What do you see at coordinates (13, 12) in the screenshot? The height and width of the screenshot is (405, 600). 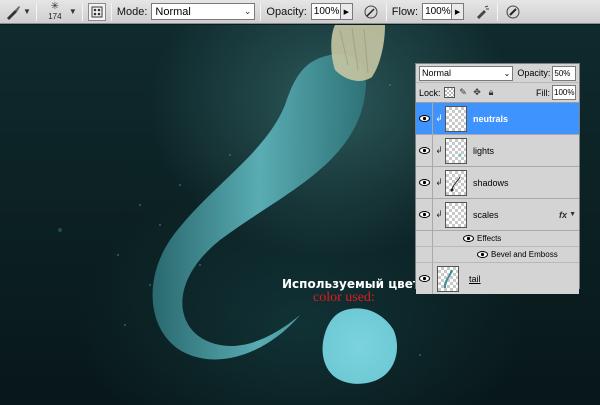 I see `brush-icon` at bounding box center [13, 12].